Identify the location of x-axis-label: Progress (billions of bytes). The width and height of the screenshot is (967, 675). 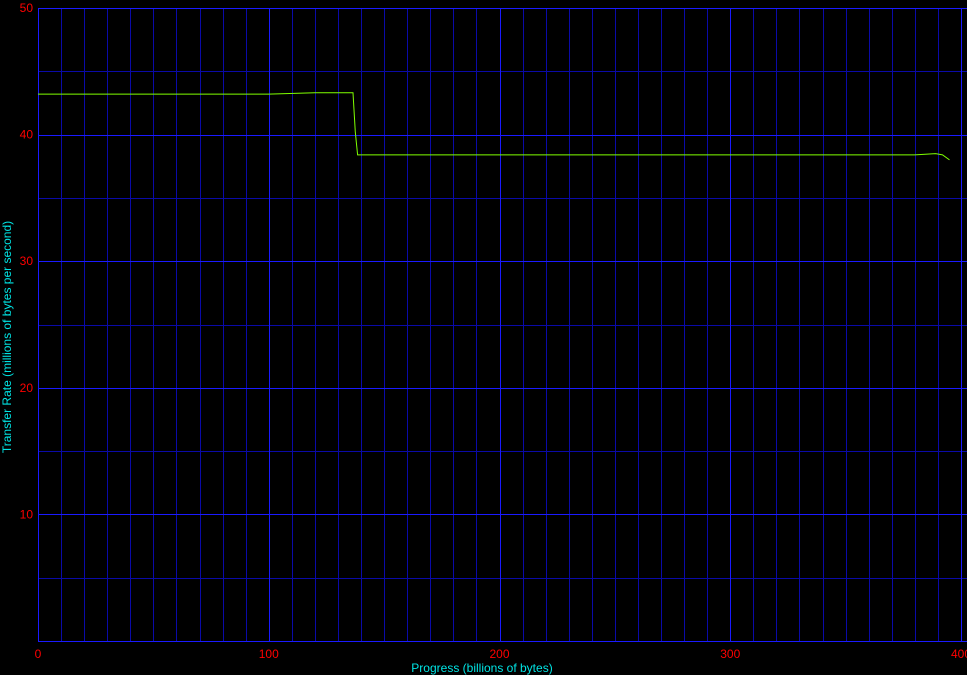
(481, 668).